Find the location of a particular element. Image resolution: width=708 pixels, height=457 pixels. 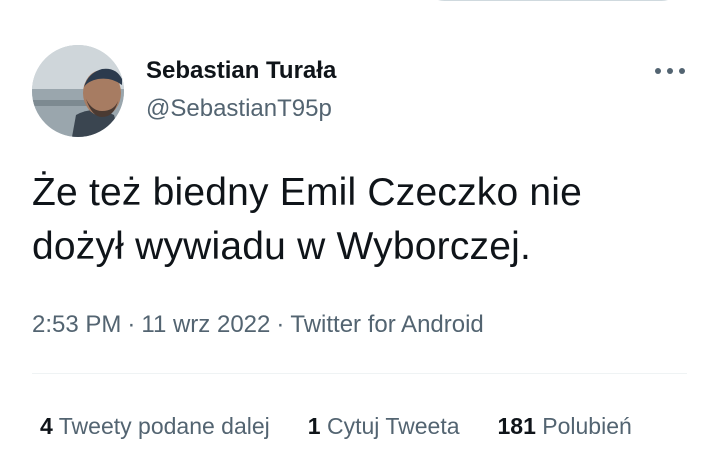

likes-count: 181 is located at coordinates (516, 426).